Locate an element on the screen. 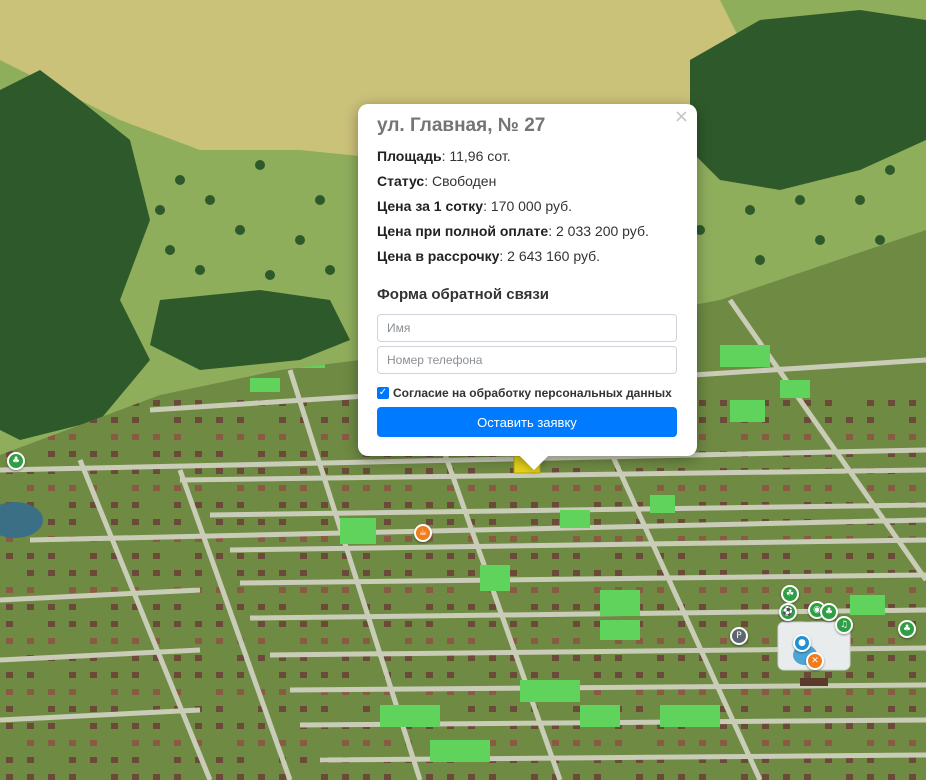 The image size is (926, 780). price-per-sotka-value: : 170 000 руб. is located at coordinates (528, 206).